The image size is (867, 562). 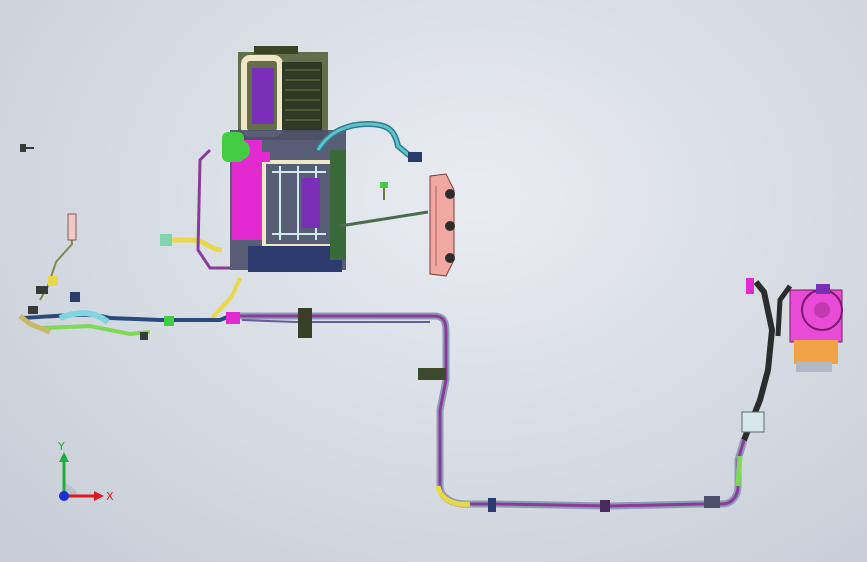 I want to click on y-axis-label: Y, so click(x=61, y=446).